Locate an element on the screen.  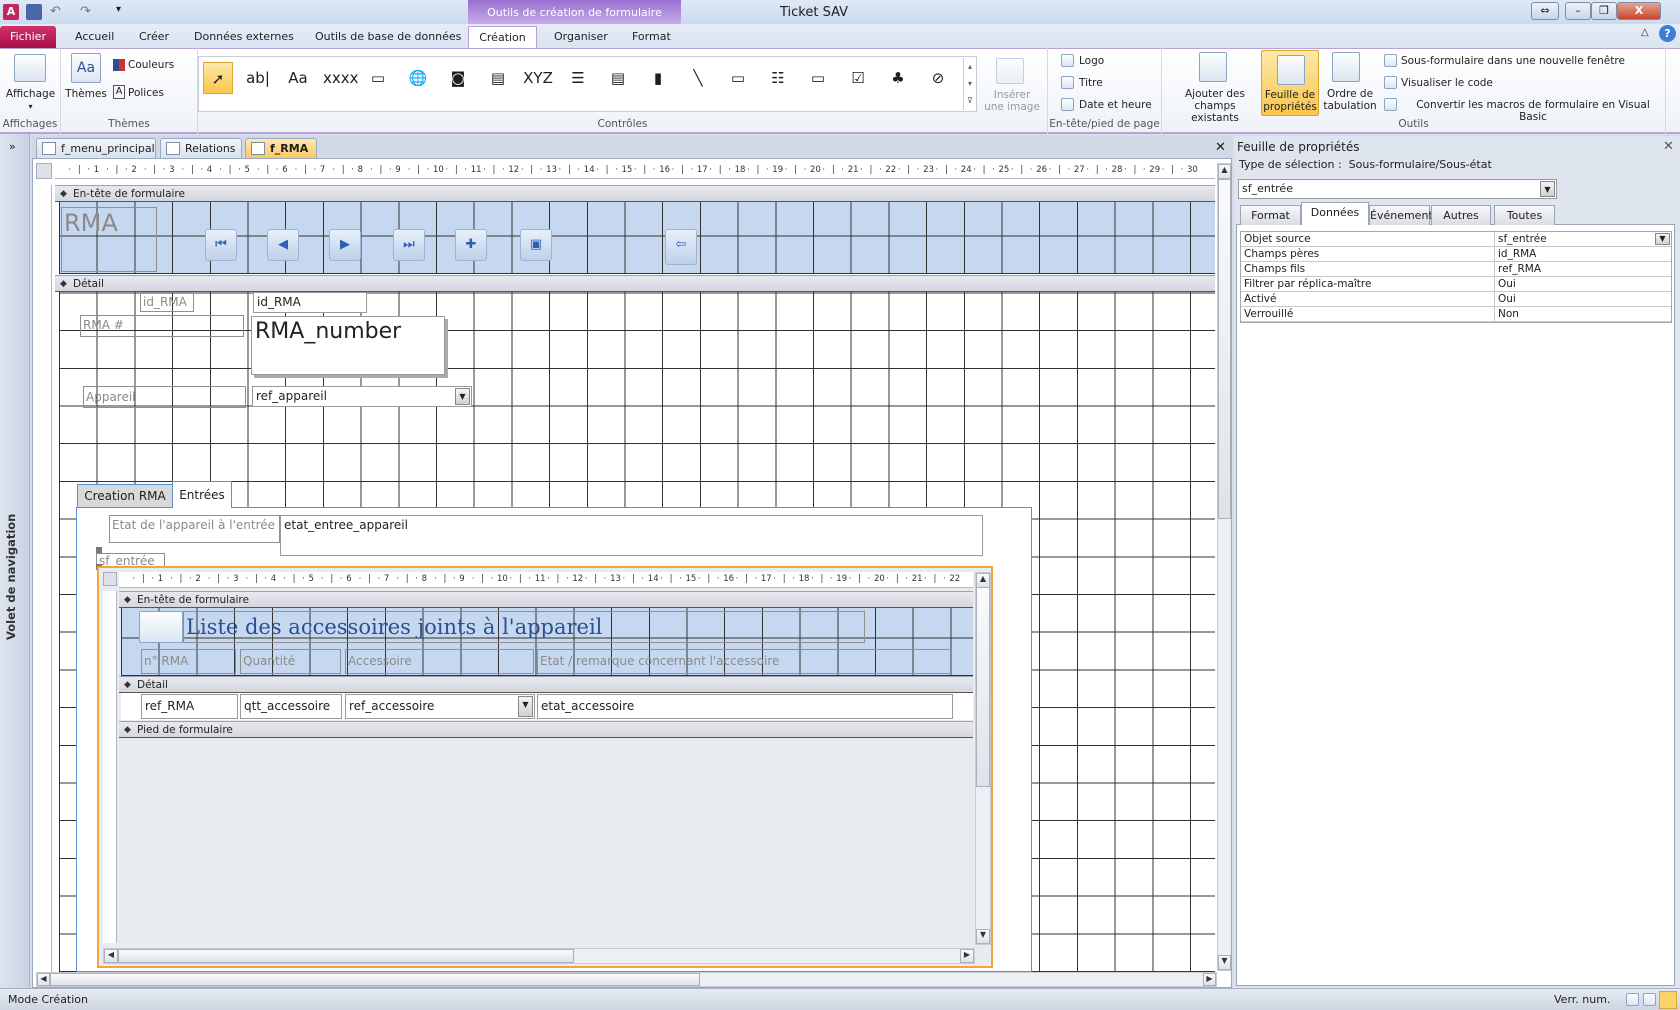
property-row: Activé Oui is located at coordinates (1456, 299).